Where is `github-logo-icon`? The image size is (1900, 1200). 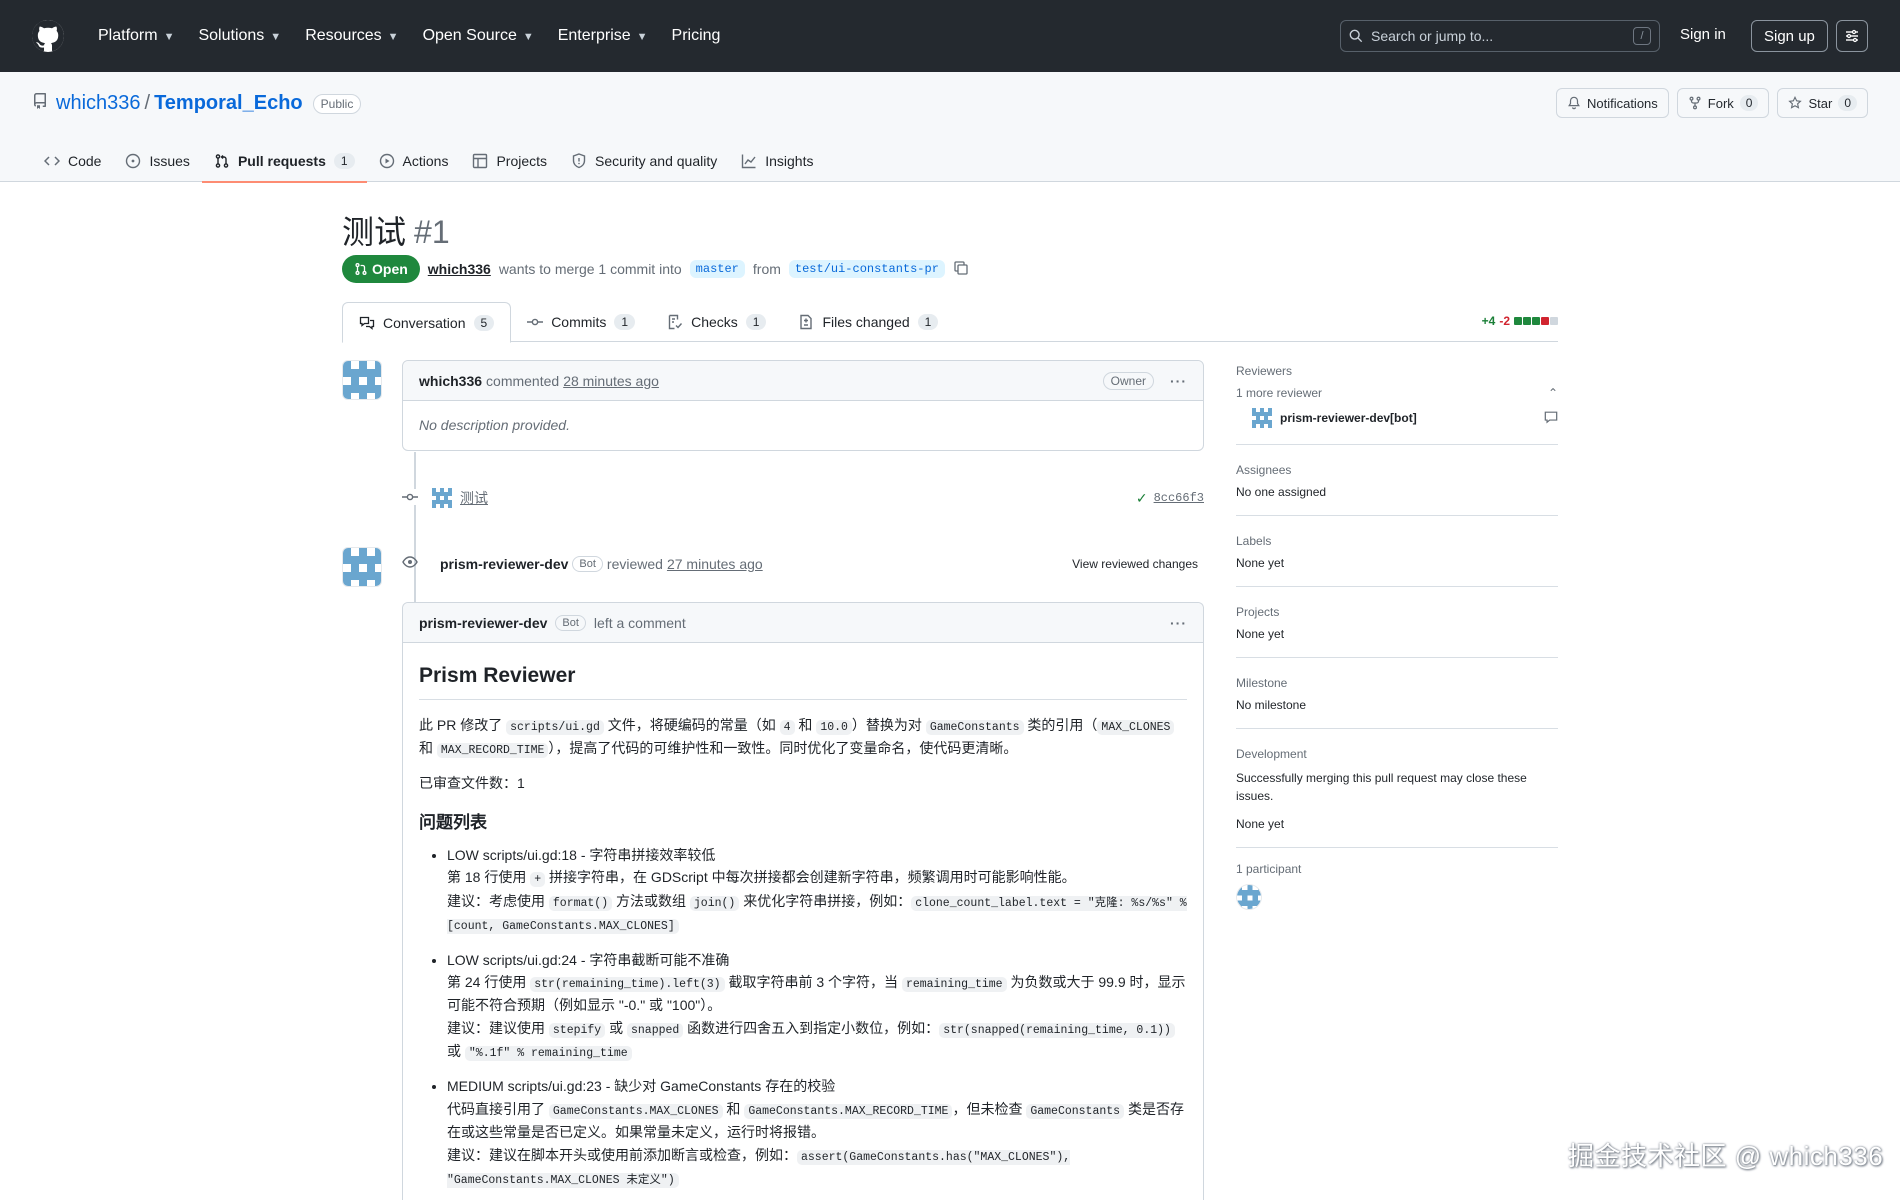 github-logo-icon is located at coordinates (48, 36).